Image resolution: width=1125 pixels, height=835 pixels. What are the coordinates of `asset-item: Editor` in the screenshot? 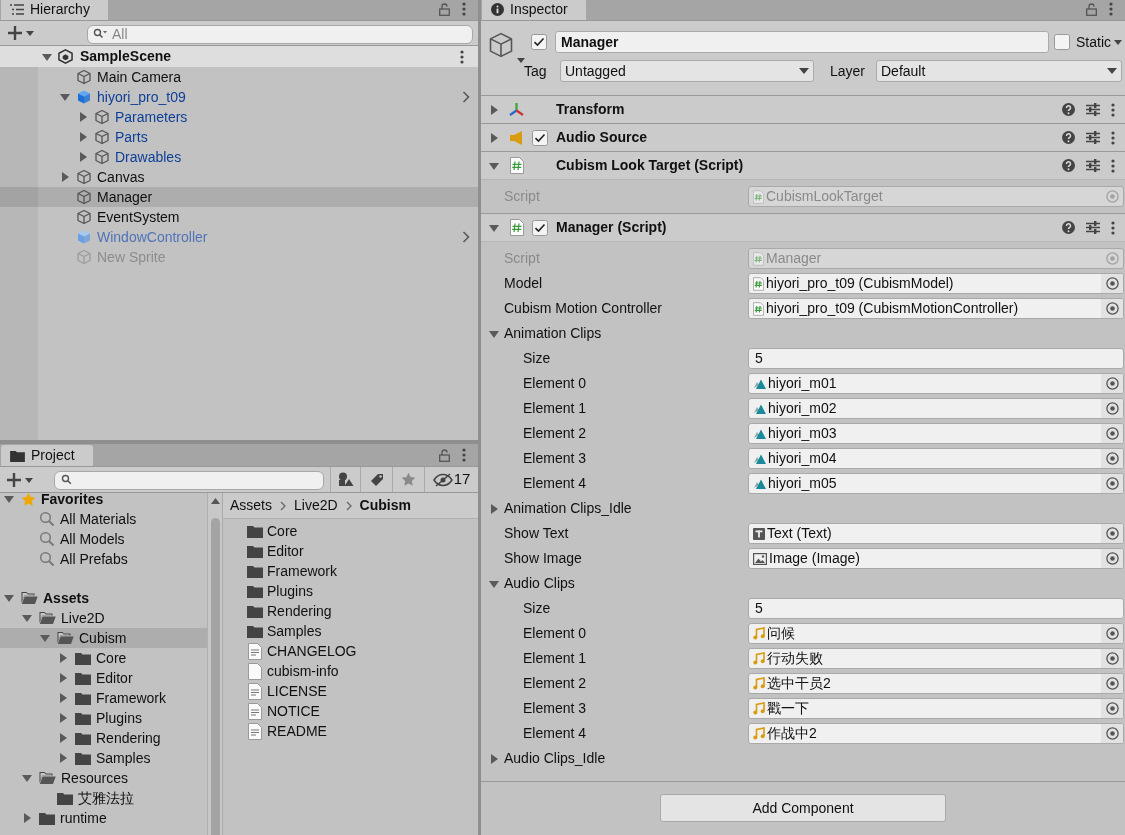 It's located at (362, 551).